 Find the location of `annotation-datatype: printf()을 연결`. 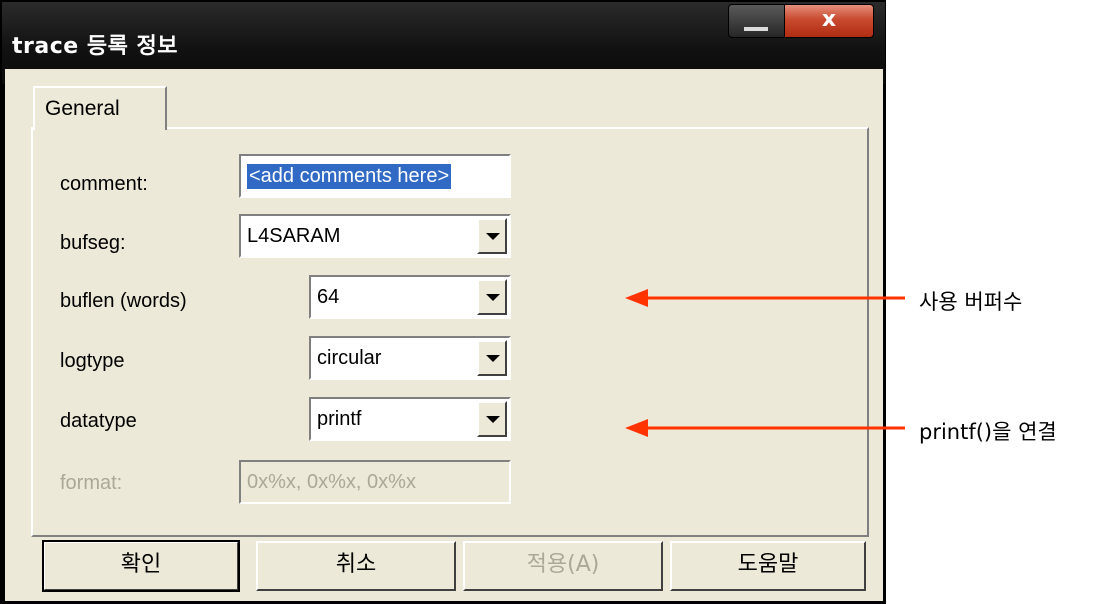

annotation-datatype: printf()을 연결 is located at coordinates (988, 432).